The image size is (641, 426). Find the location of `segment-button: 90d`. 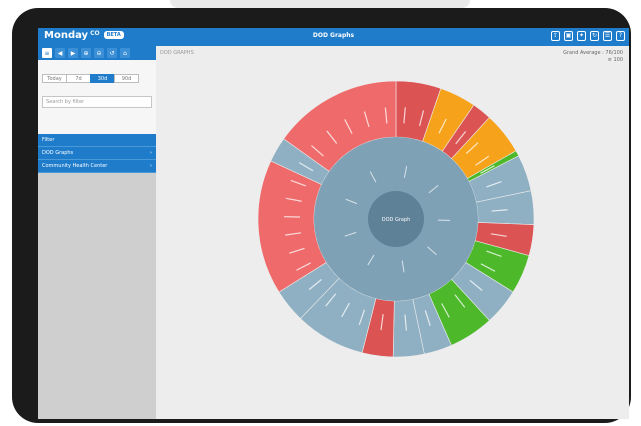

segment-button: 90d is located at coordinates (126, 78).